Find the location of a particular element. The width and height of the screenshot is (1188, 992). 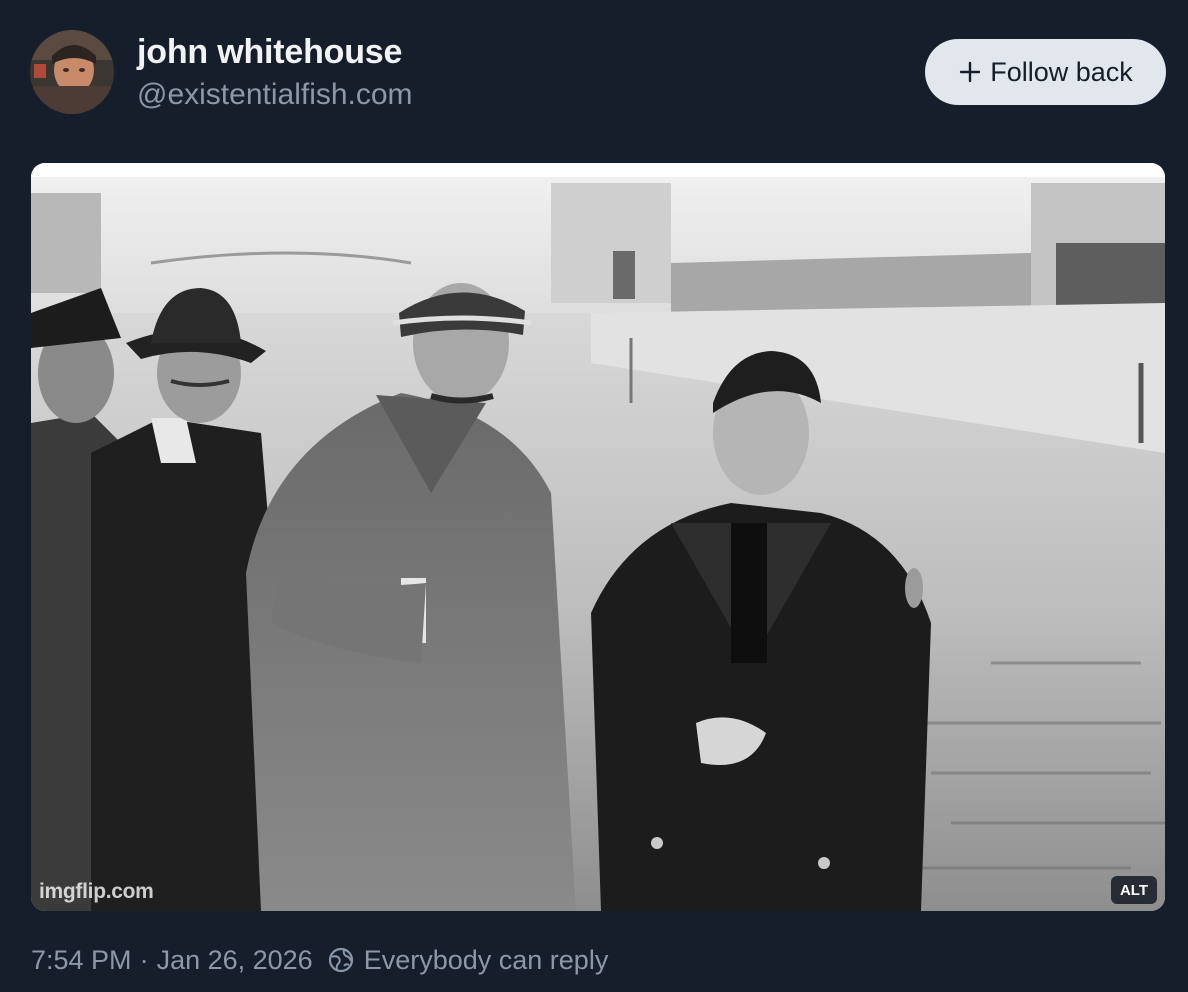

imgflip-watermark: imgflip.com is located at coordinates (96, 891).